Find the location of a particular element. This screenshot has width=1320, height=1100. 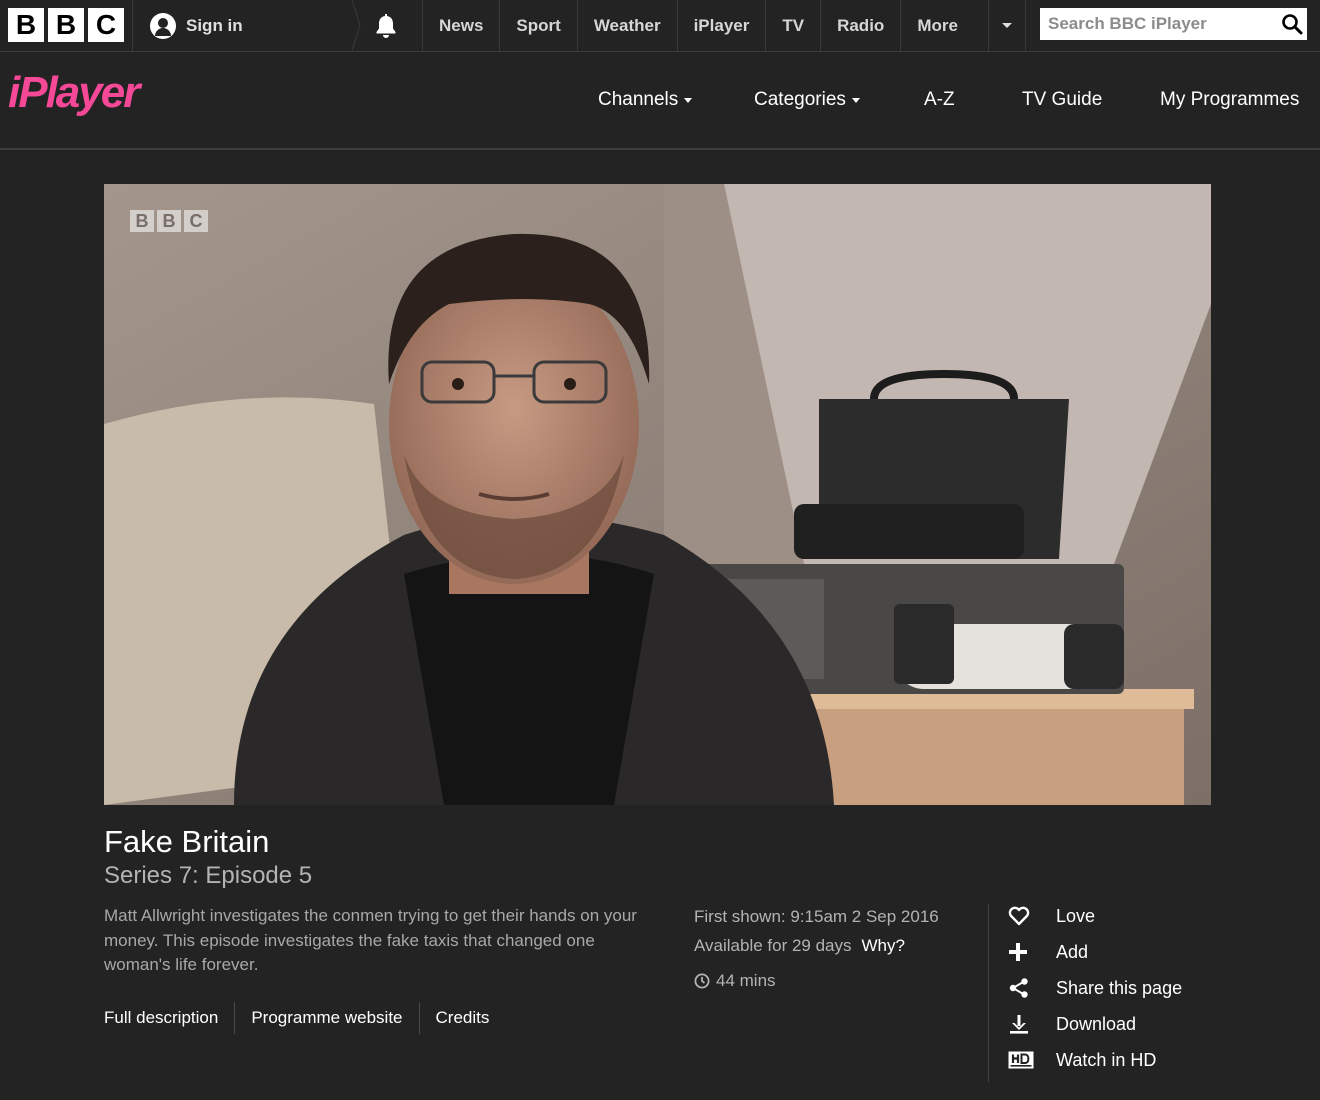

love-label: Love is located at coordinates (1076, 915).